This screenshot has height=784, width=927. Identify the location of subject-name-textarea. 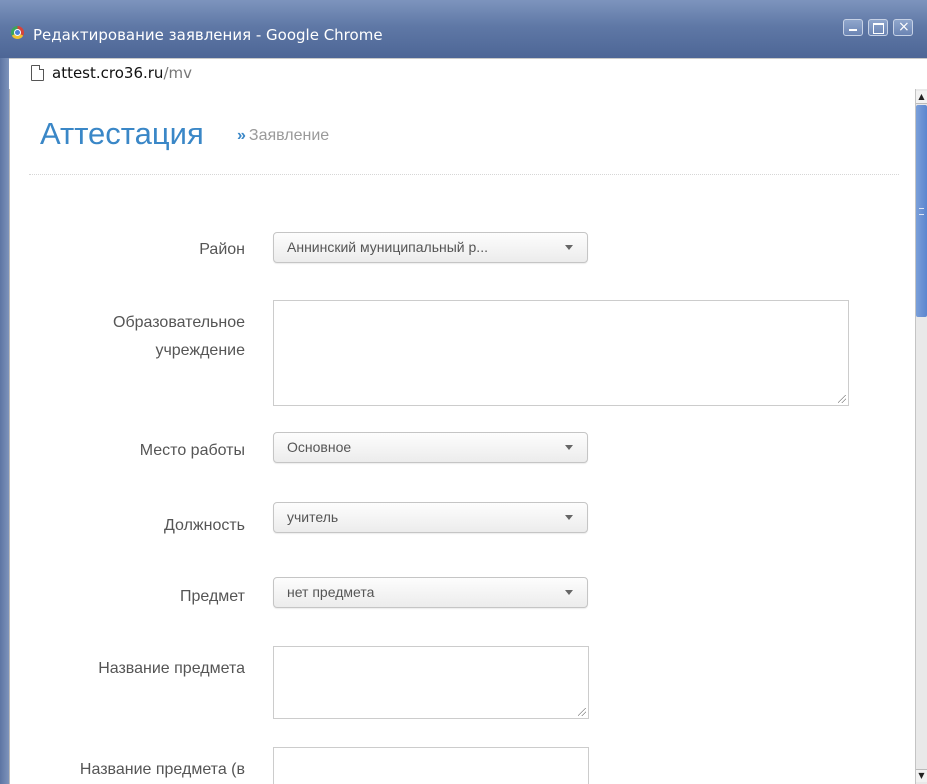
(431, 682).